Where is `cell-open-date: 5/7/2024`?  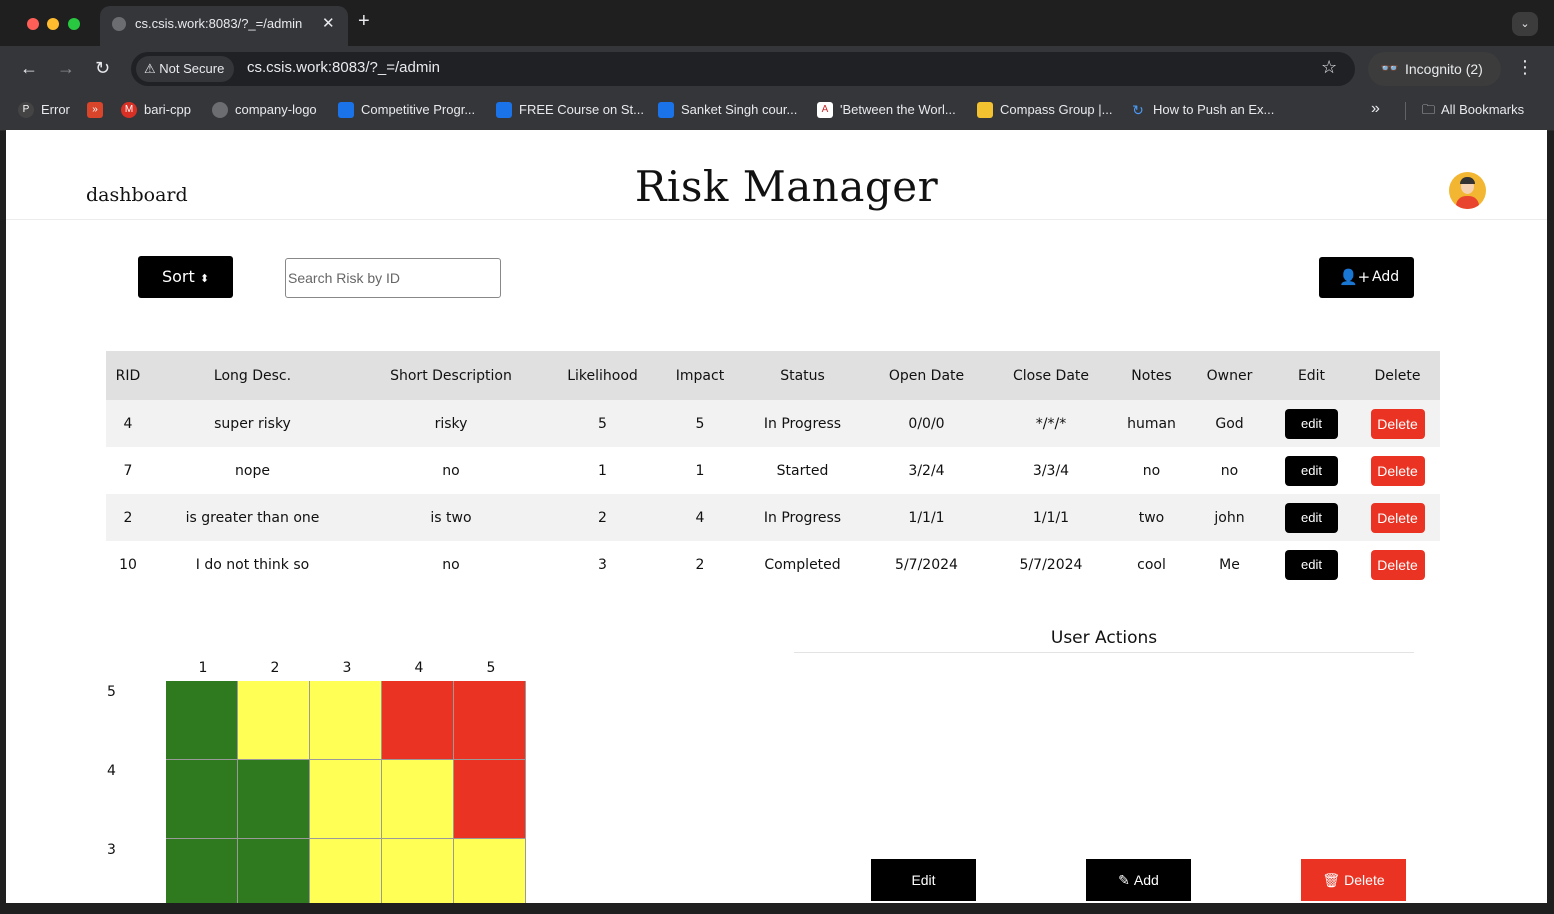
cell-open-date: 5/7/2024 is located at coordinates (926, 564).